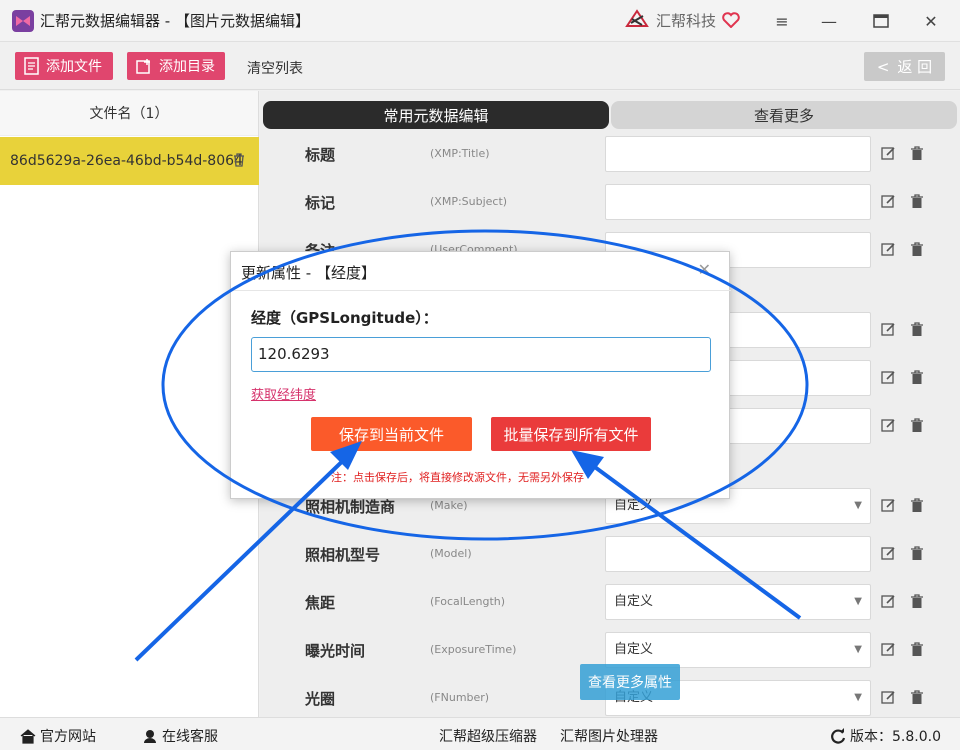  Describe the element at coordinates (457, 477) in the screenshot. I see `save-note: 注：点击保存后，将直接修改源文件，无需另外保存` at that location.